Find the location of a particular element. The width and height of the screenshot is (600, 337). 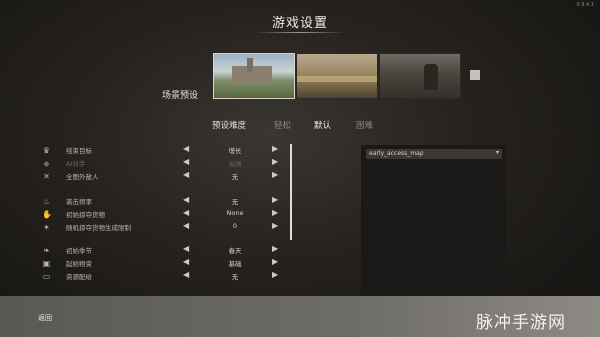

scene-preset-label: 场景预设 is located at coordinates (180, 96).